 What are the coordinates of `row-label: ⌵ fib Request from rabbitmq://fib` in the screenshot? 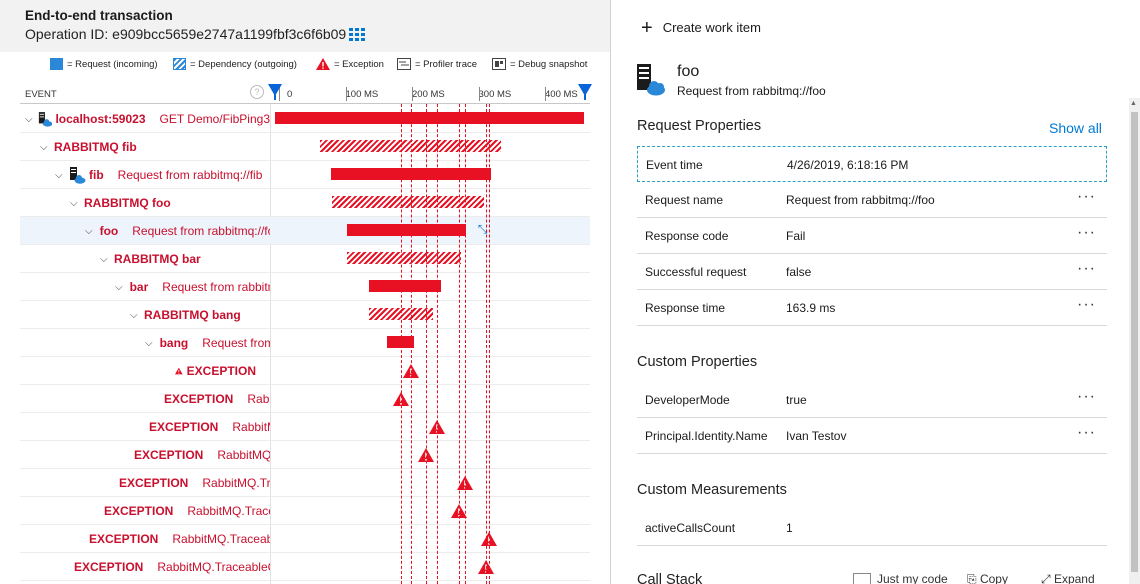 It's located at (162, 175).